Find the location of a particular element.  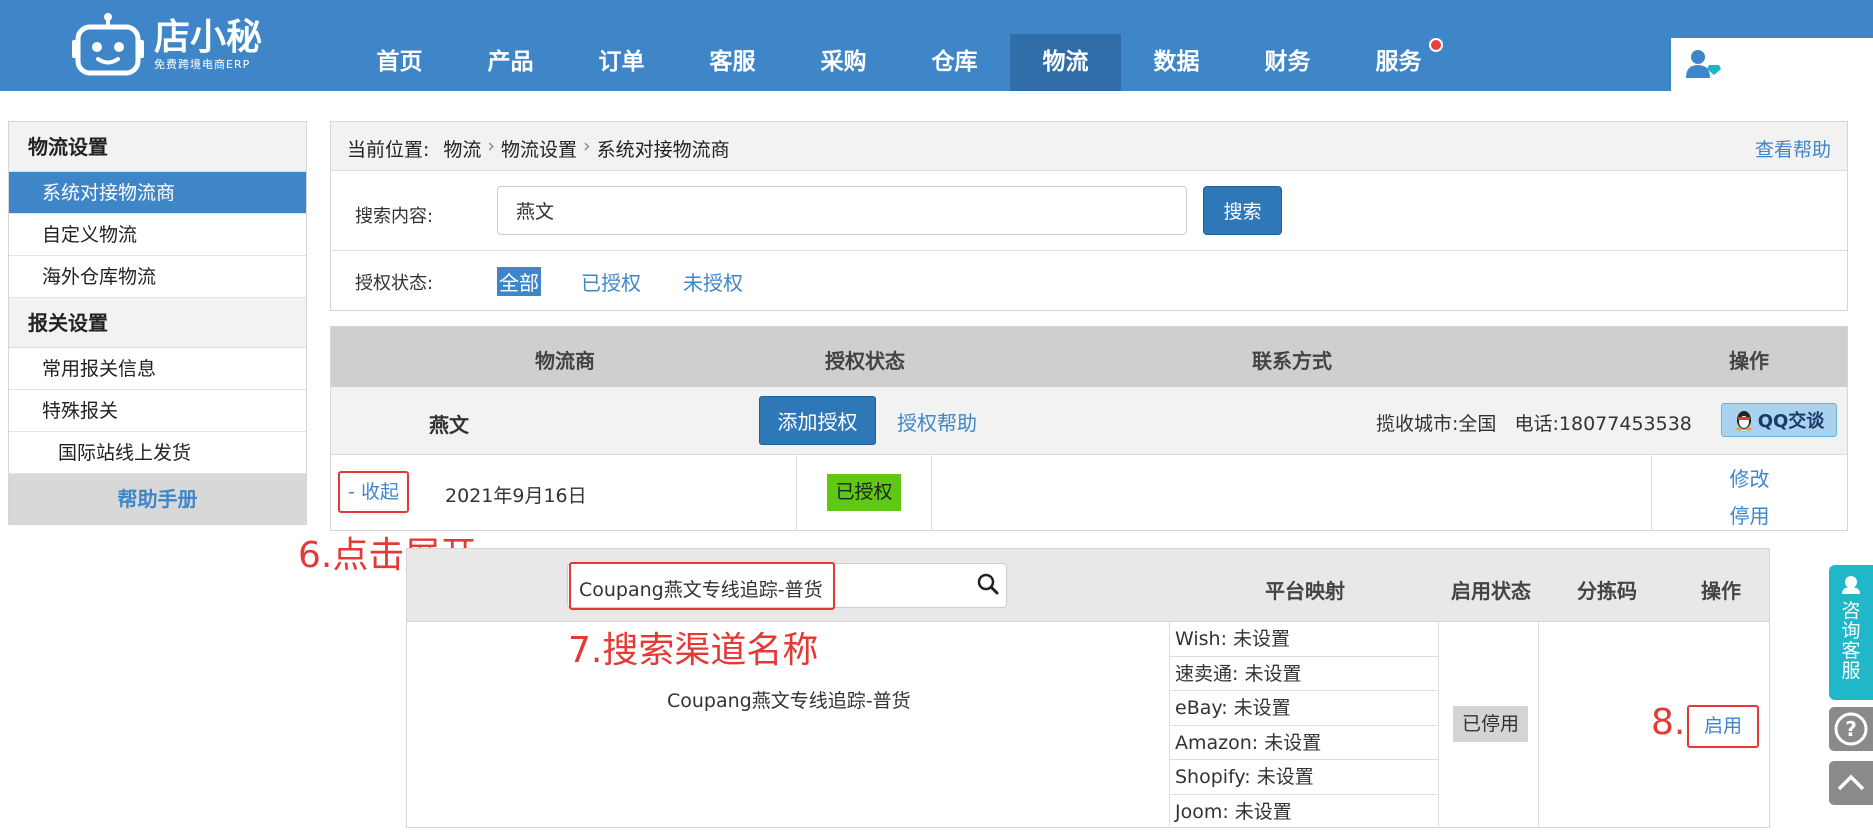

back-to-top-button is located at coordinates (1851, 783).